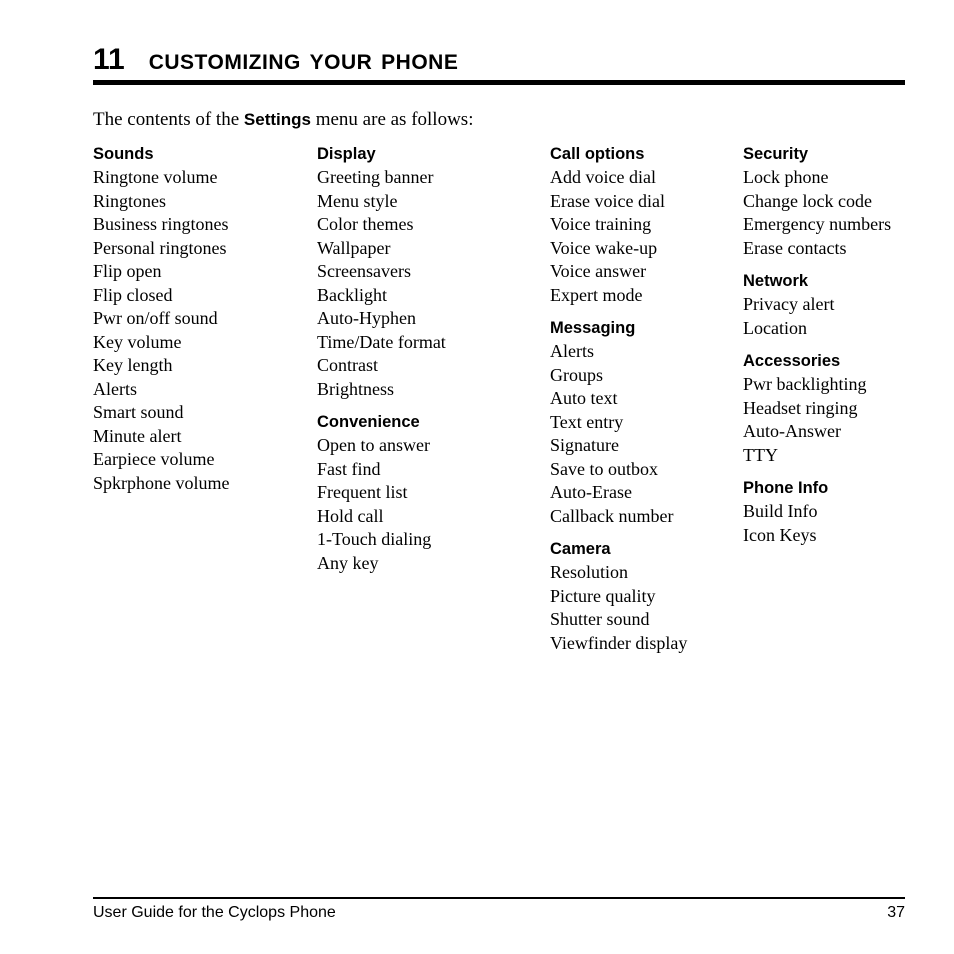 This screenshot has height=954, width=954. Describe the element at coordinates (587, 421) in the screenshot. I see `settings-menu-item: Text entry` at that location.